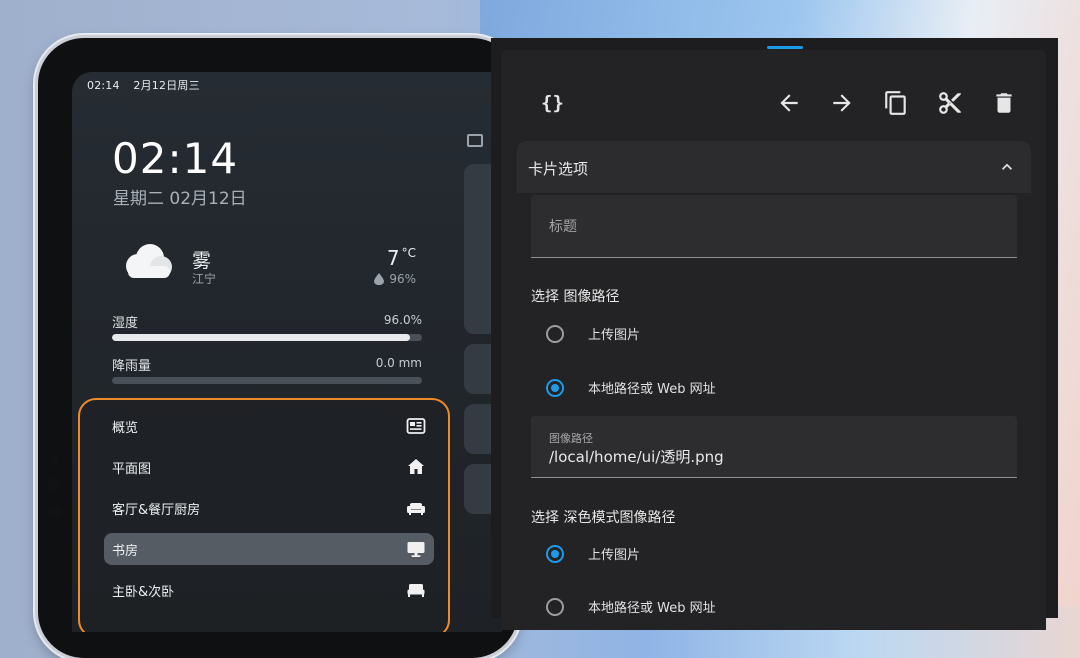 Image resolution: width=1080 pixels, height=658 pixels. I want to click on nav-item-label: 概览, so click(125, 428).